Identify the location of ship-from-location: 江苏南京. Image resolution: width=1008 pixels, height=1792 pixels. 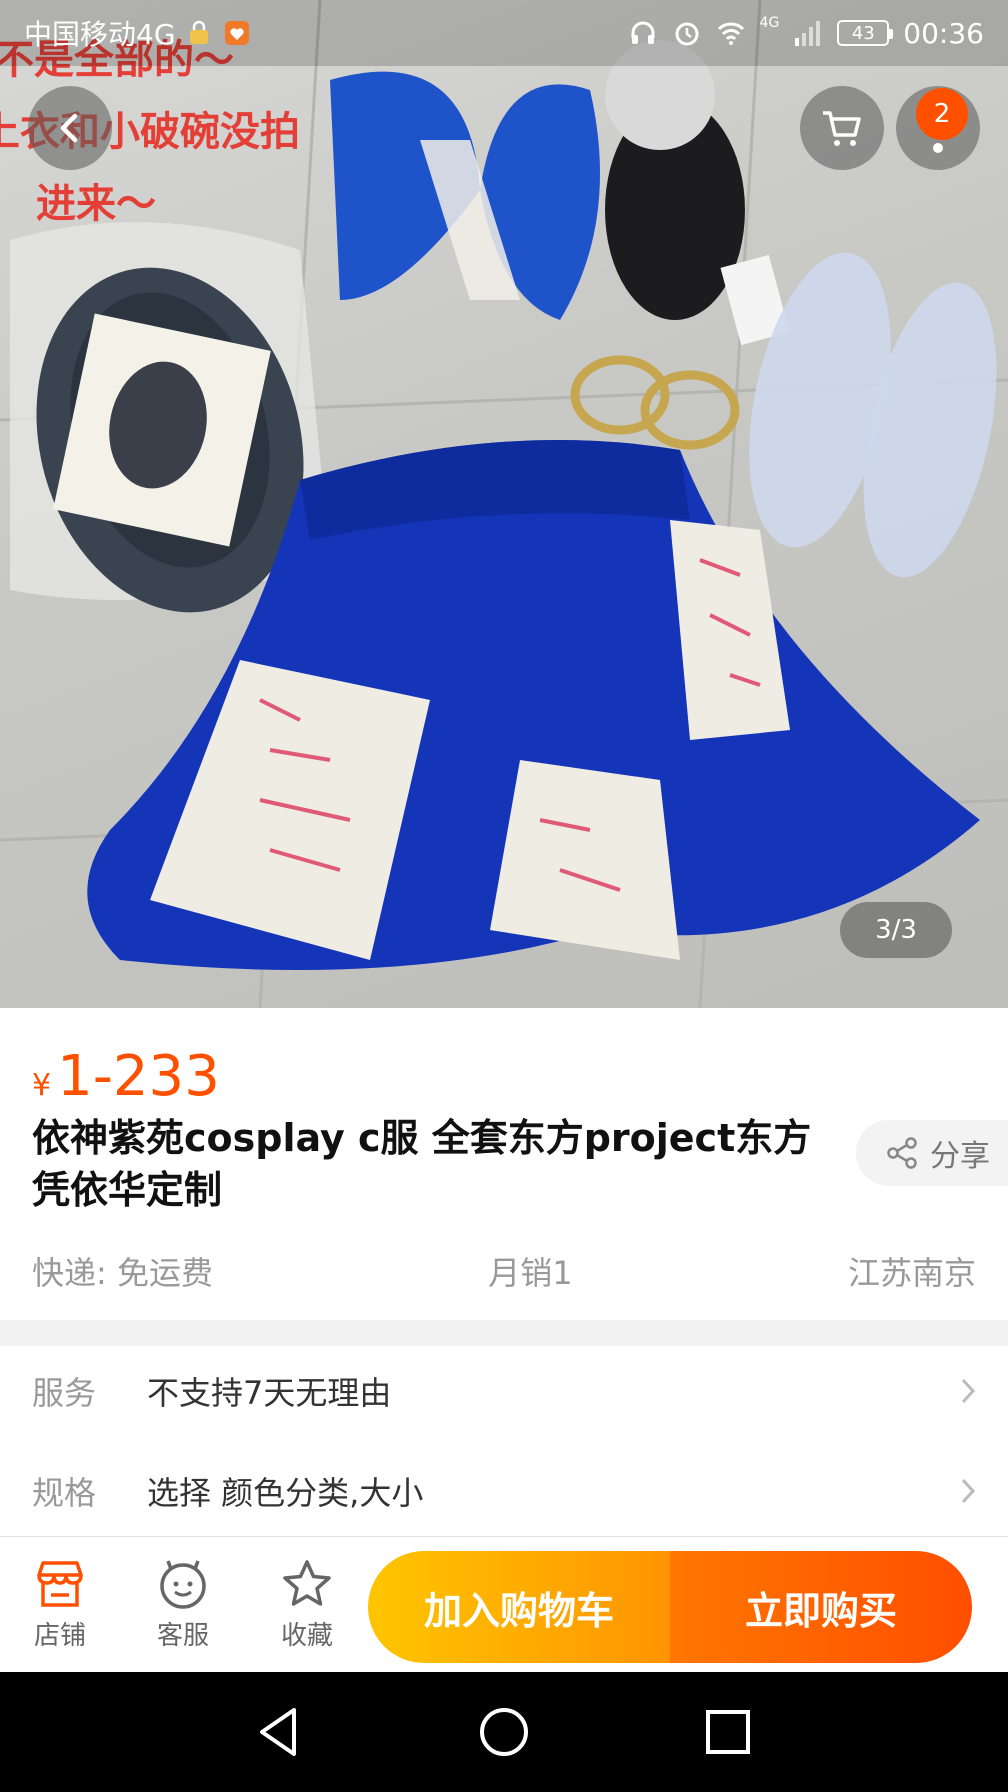
(911, 1273).